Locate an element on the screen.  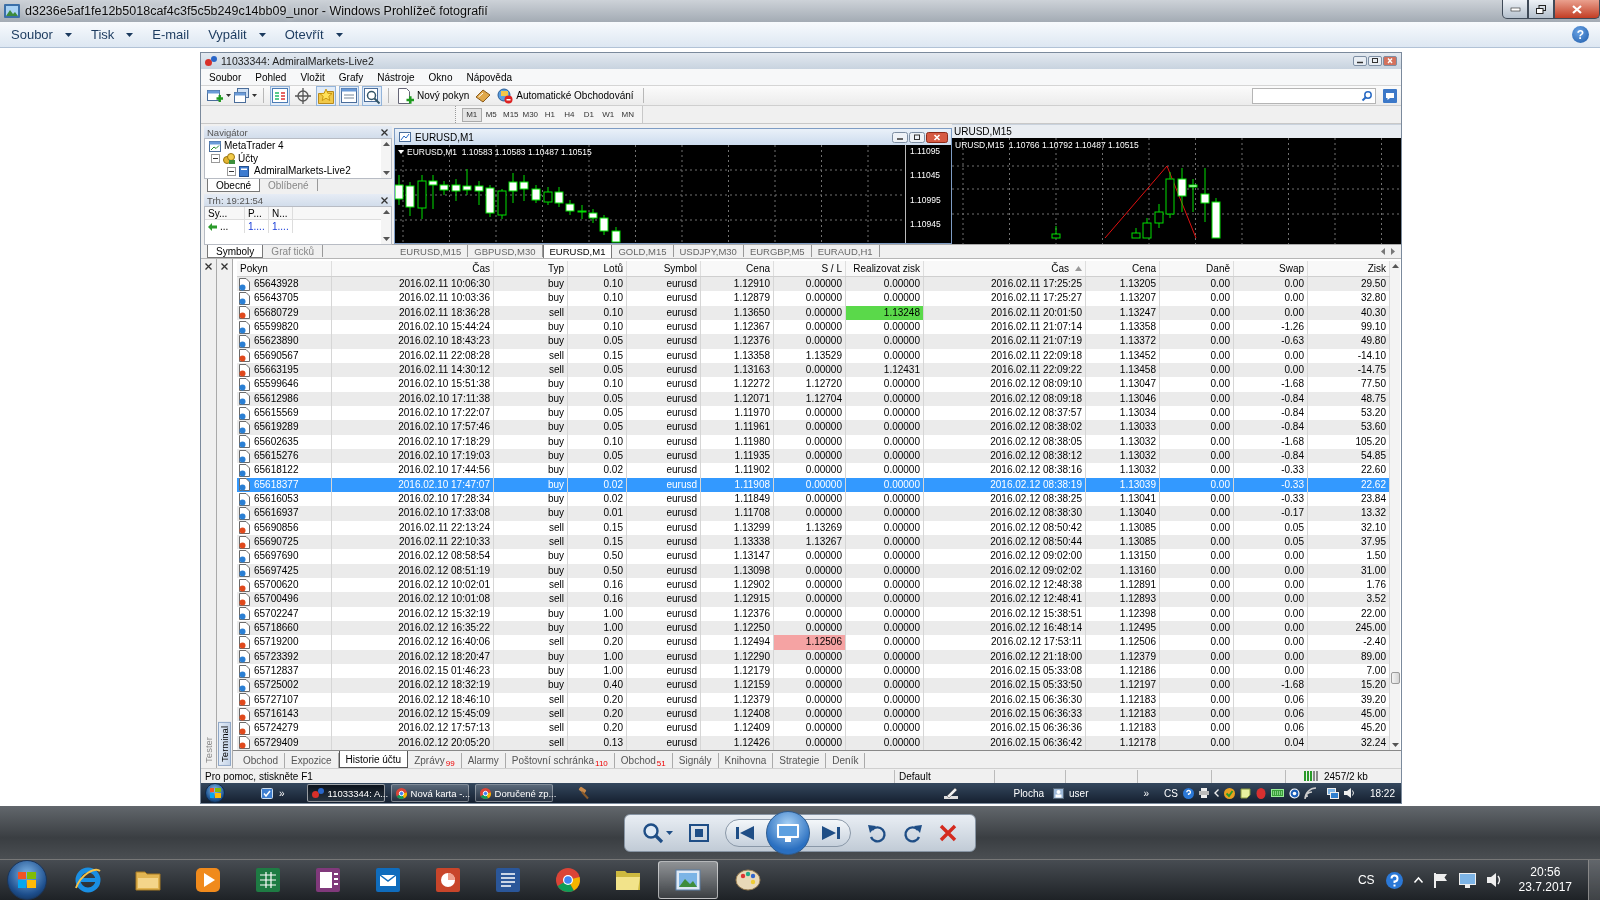
auto-trading-button: Automatické Obchodování is located at coordinates (565, 95).